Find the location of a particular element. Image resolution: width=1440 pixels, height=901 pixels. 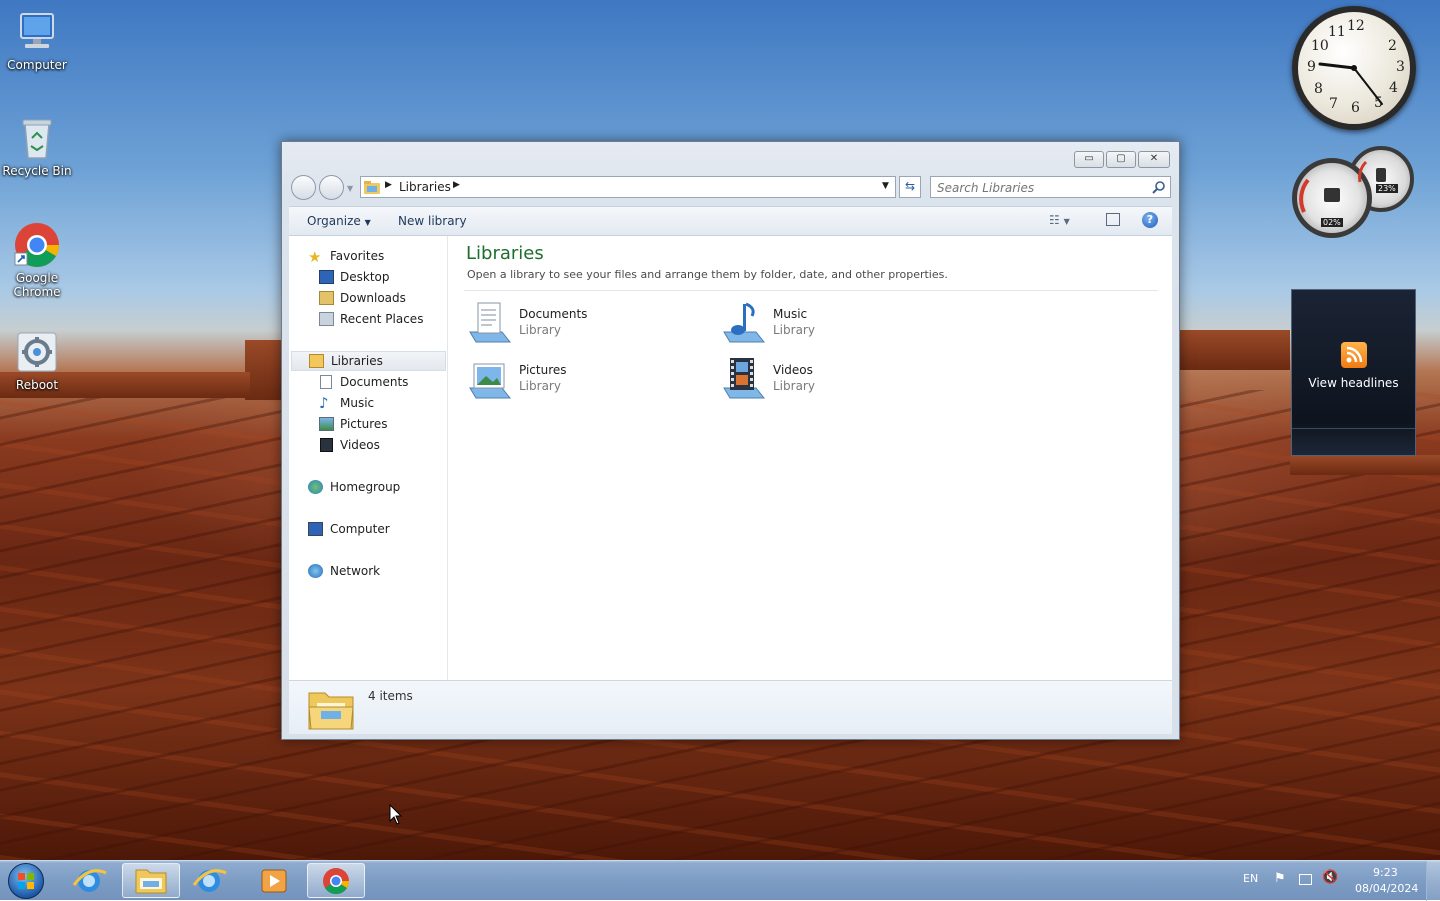

recent-pages-dropdown-icon: ▼ is located at coordinates (350, 188).